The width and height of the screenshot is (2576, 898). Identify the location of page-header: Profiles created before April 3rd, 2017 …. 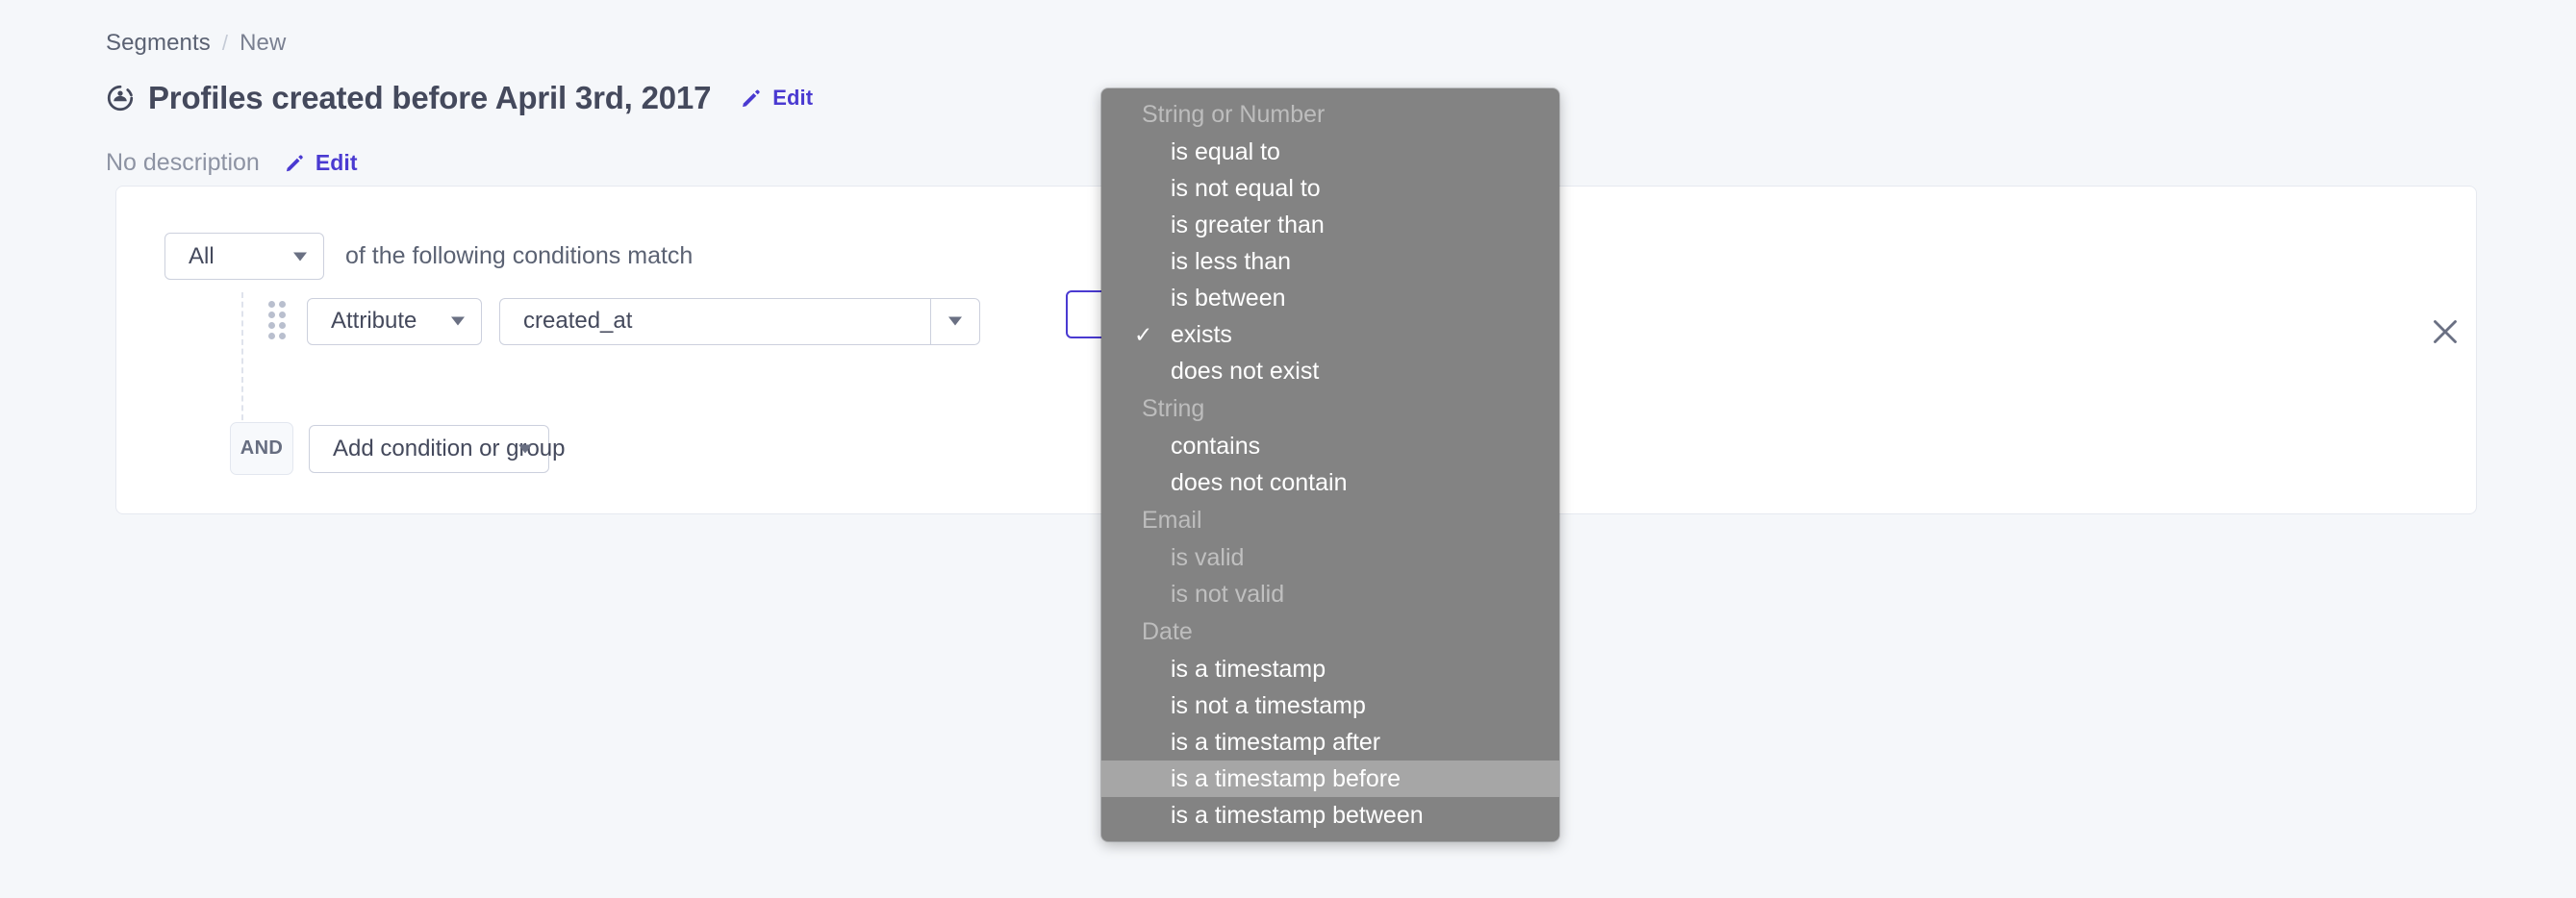
(460, 98).